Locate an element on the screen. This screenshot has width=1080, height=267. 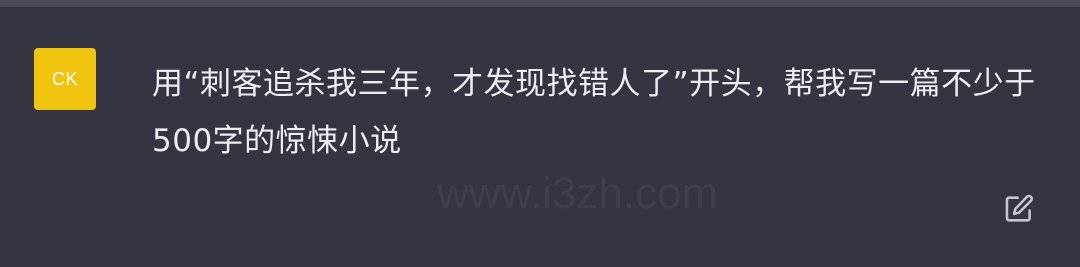
top-divider is located at coordinates (540, 3).